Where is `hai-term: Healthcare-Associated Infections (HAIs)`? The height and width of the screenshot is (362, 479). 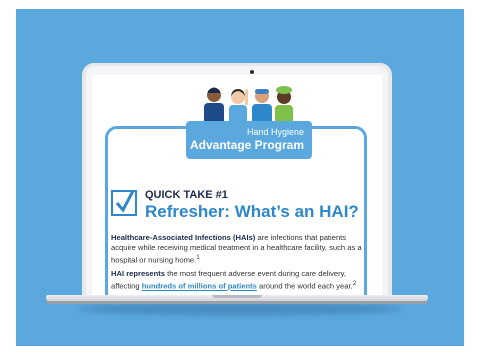
hai-term: Healthcare-Associated Infections (HAIs) is located at coordinates (183, 237).